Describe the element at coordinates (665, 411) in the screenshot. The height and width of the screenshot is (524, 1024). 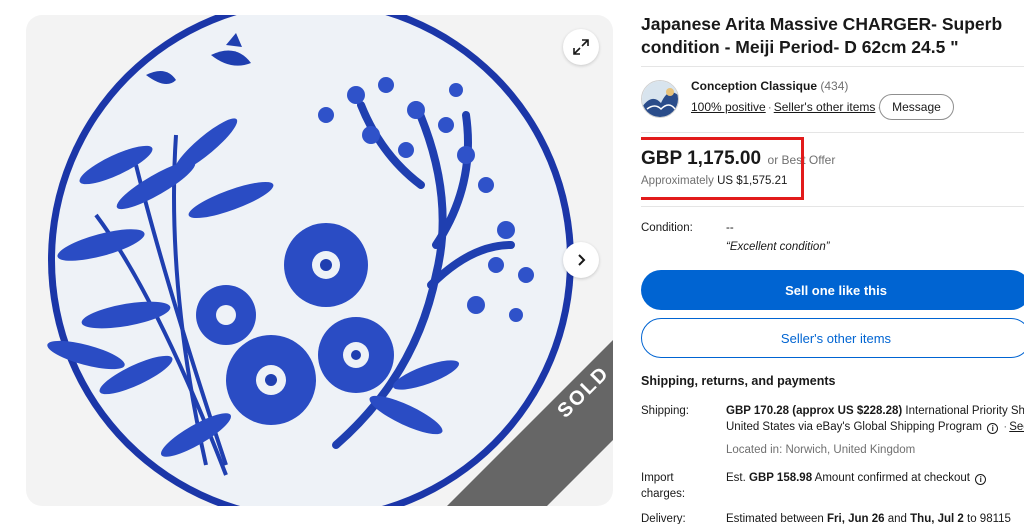
I see `shipping-label: Shipping:` at that location.